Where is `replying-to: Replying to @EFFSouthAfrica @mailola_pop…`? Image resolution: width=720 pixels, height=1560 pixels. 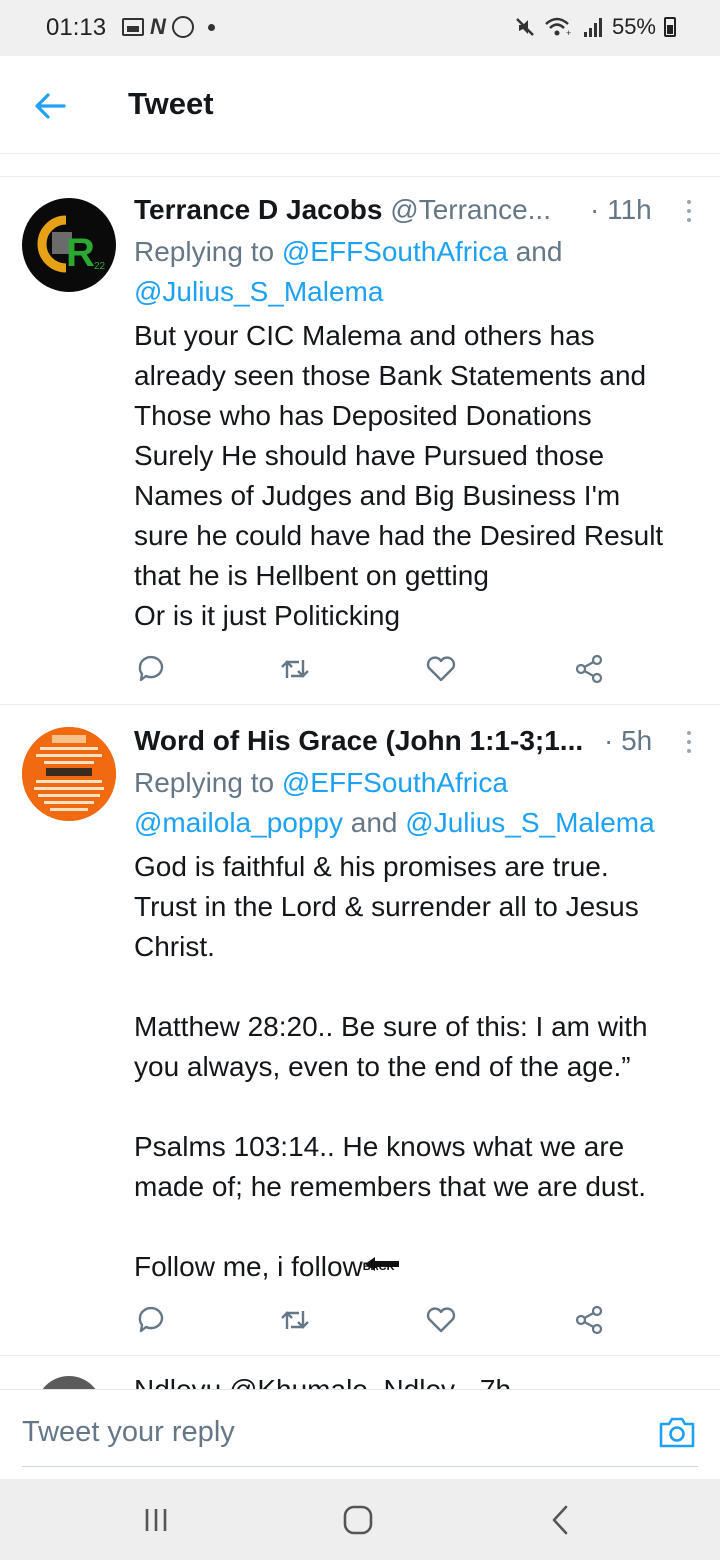 replying-to: Replying to @EFFSouthAfrica @mailola_pop… is located at coordinates (394, 803).